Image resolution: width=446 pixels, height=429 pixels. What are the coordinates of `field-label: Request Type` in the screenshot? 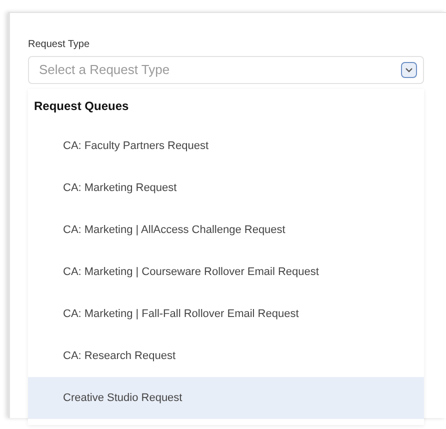 It's located at (59, 45).